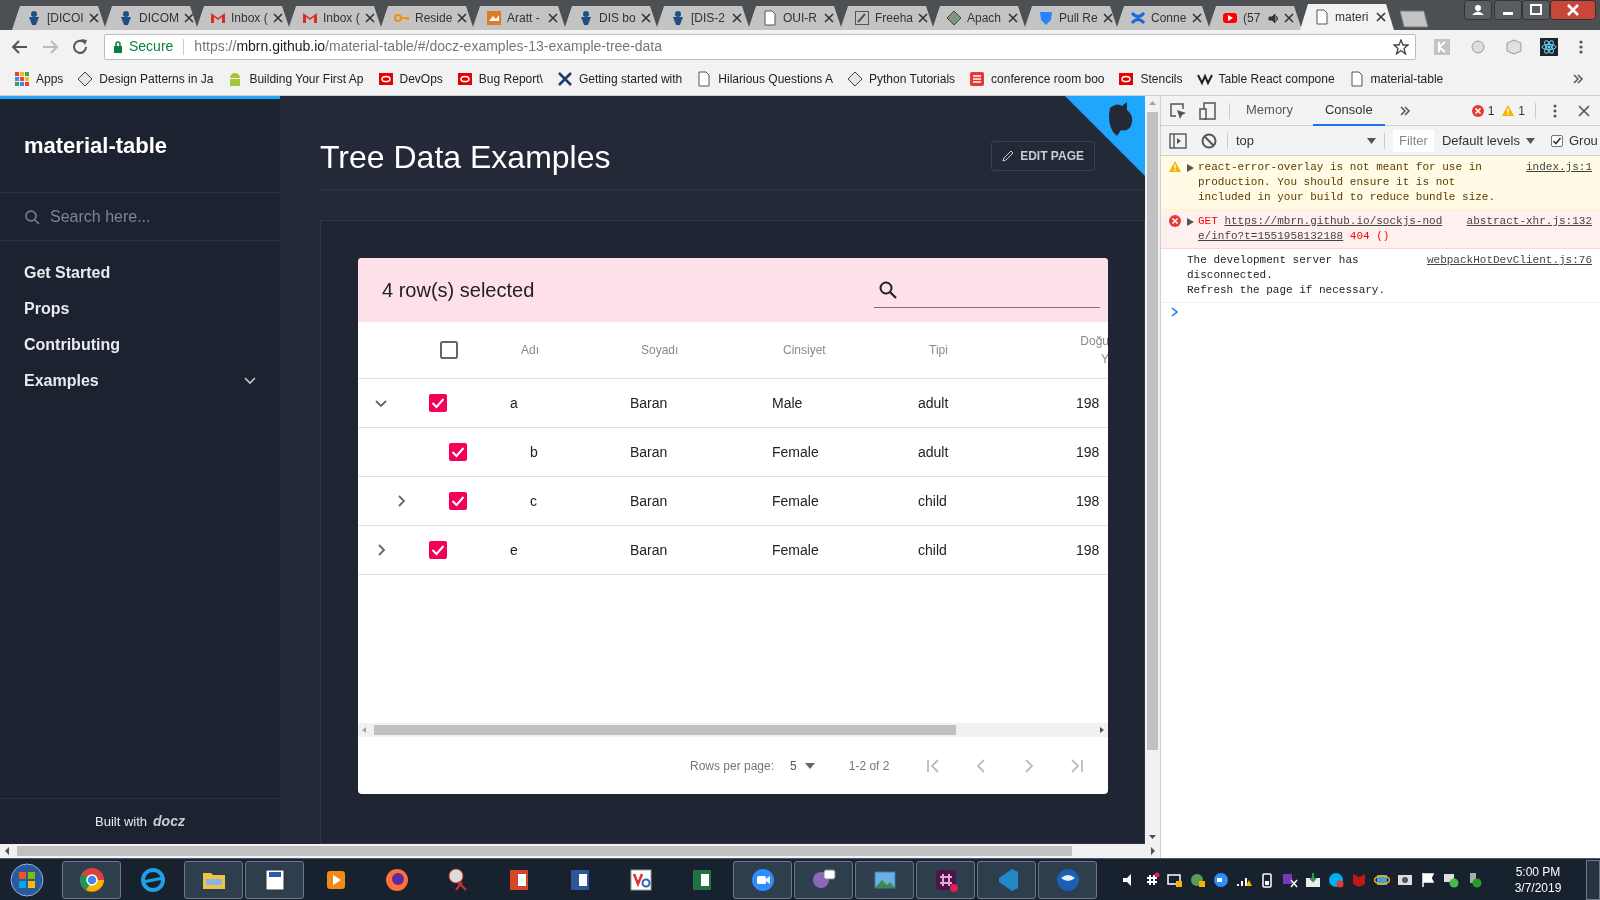 The width and height of the screenshot is (1600, 900). What do you see at coordinates (1178, 110) in the screenshot?
I see `inspect-icon` at bounding box center [1178, 110].